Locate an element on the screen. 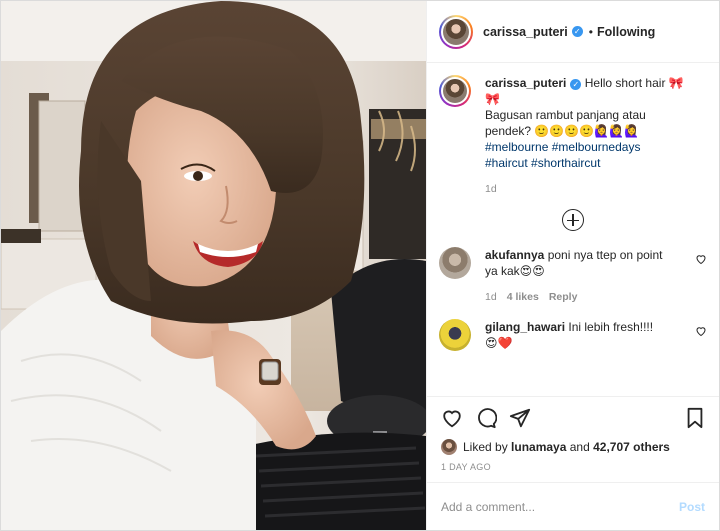  comment-body-2: ya kak😍😍 is located at coordinates (515, 271).